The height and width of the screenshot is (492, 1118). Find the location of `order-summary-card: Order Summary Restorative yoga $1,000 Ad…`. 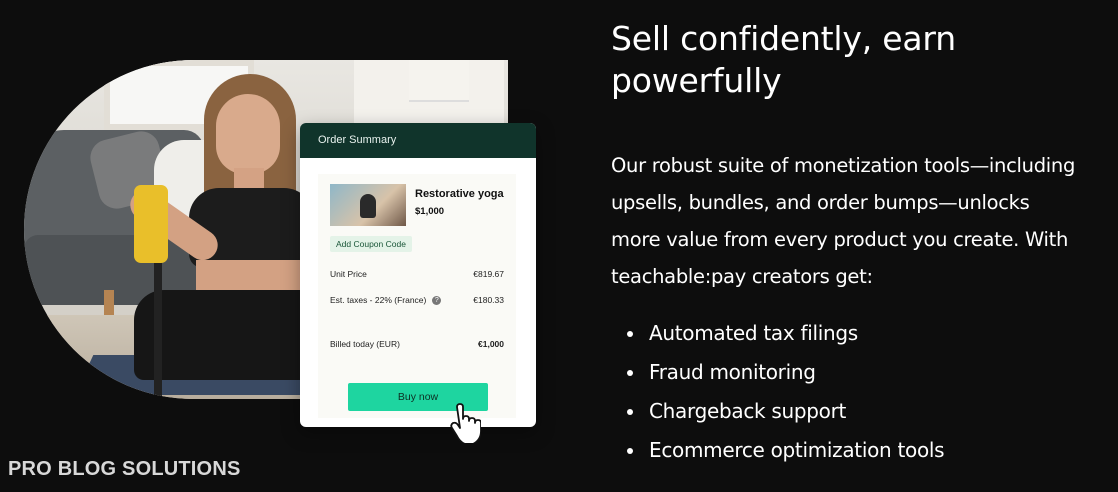

order-summary-card: Order Summary Restorative yoga $1,000 Ad… is located at coordinates (418, 275).